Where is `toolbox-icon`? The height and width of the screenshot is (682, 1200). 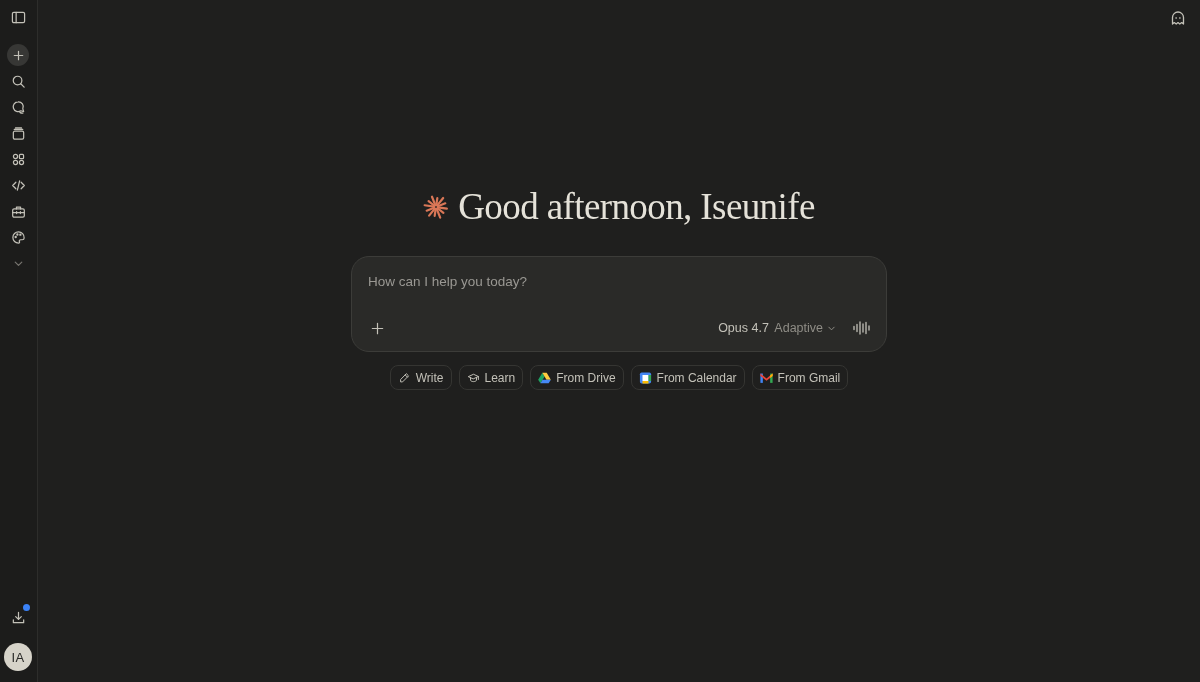
toolbox-icon is located at coordinates (18, 211).